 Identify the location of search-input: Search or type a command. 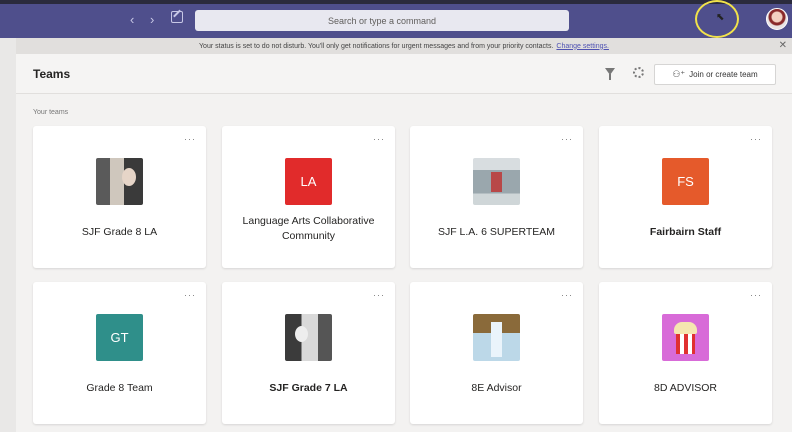
(382, 20).